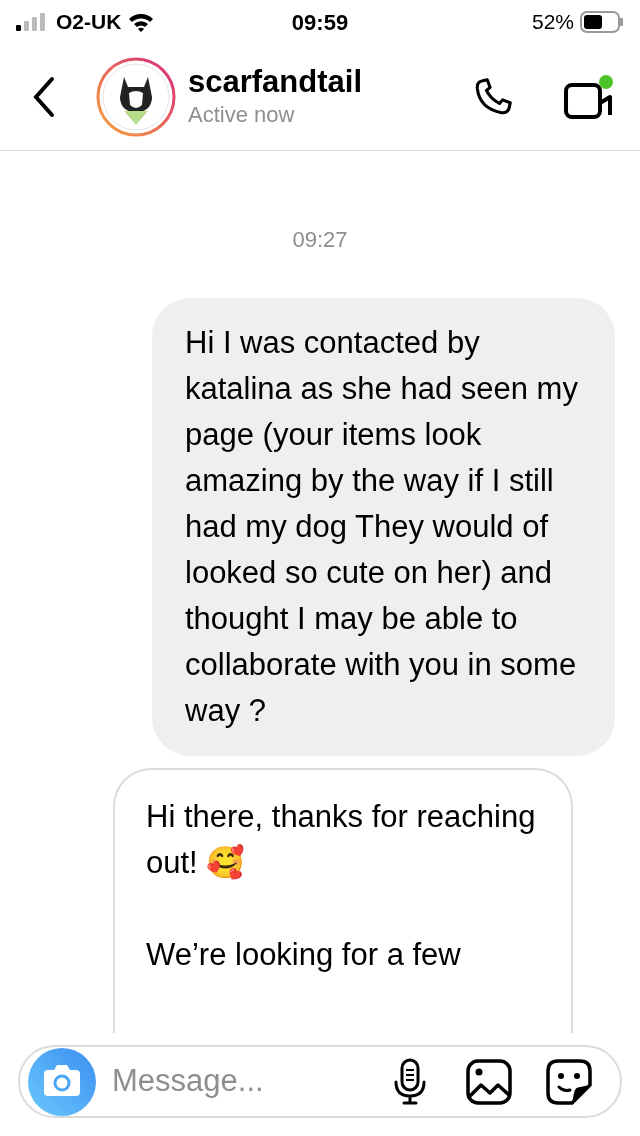  What do you see at coordinates (489, 1081) in the screenshot?
I see `gallery-icon` at bounding box center [489, 1081].